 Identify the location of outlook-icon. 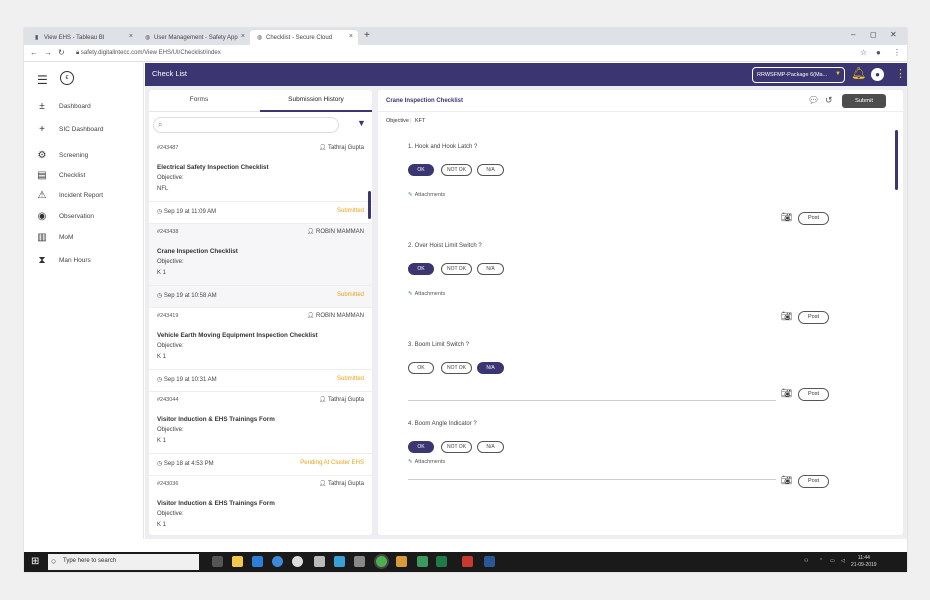
(257, 561).